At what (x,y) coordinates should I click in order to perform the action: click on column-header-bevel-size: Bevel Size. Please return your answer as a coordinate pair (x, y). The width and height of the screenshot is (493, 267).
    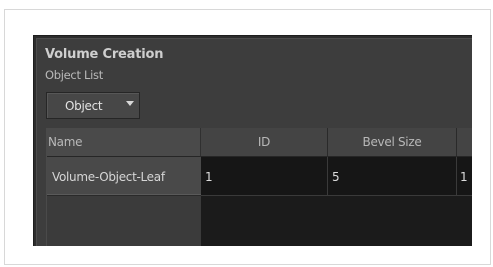
    Looking at the image, I should click on (392, 142).